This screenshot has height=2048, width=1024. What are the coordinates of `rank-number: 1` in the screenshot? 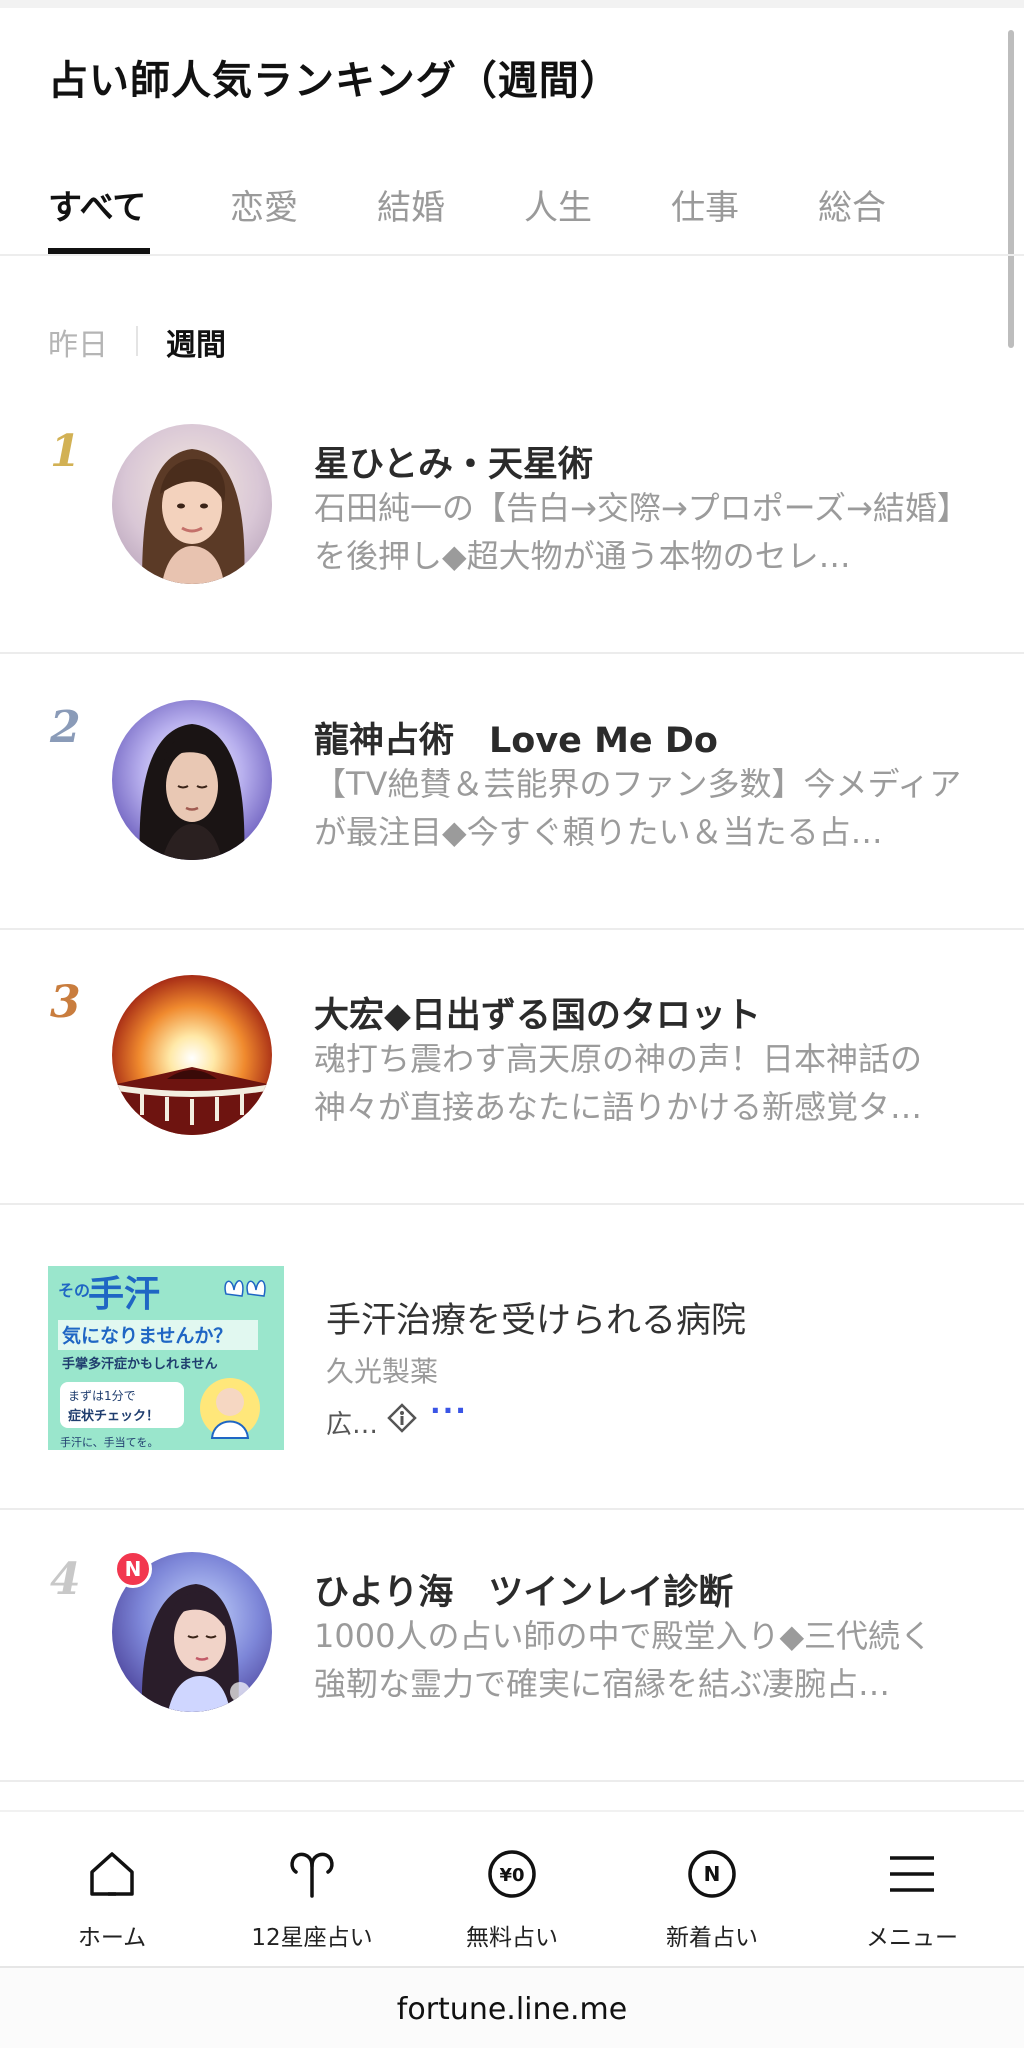 It's located at (65, 451).